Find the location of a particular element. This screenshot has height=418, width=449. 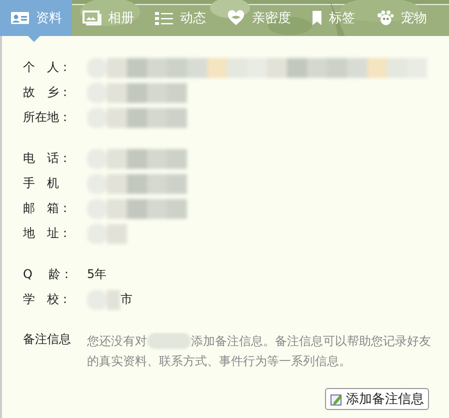

tab: 宠物 is located at coordinates (401, 18).